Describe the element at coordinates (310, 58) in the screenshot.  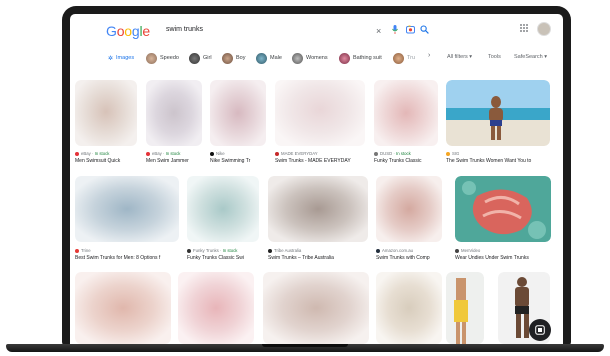
I see `chip-womens: Womens` at that location.